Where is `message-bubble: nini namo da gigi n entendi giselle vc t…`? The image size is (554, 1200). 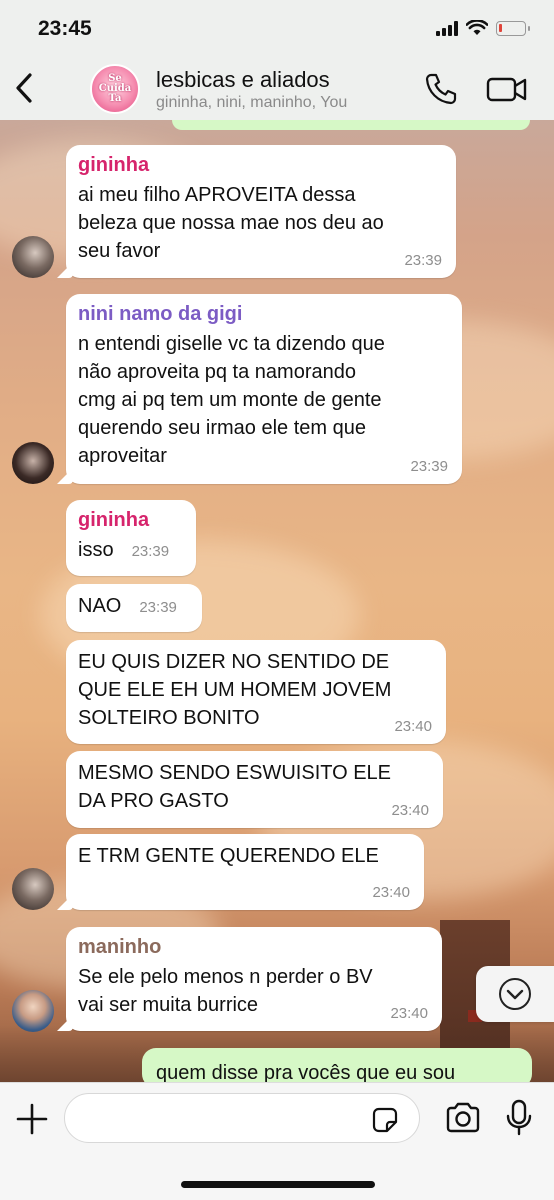
message-bubble: nini namo da gigi n entendi giselle vc t… is located at coordinates (264, 389).